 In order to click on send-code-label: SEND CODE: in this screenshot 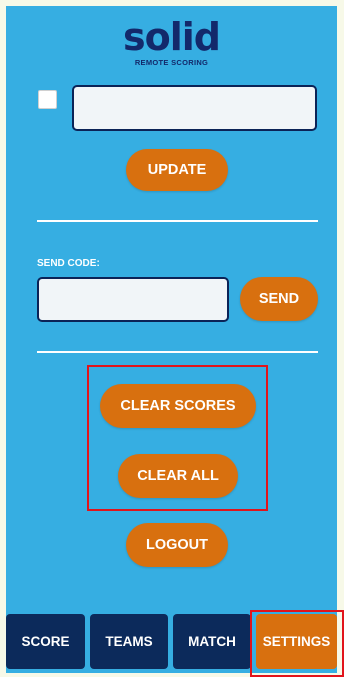, I will do `click(68, 263)`.